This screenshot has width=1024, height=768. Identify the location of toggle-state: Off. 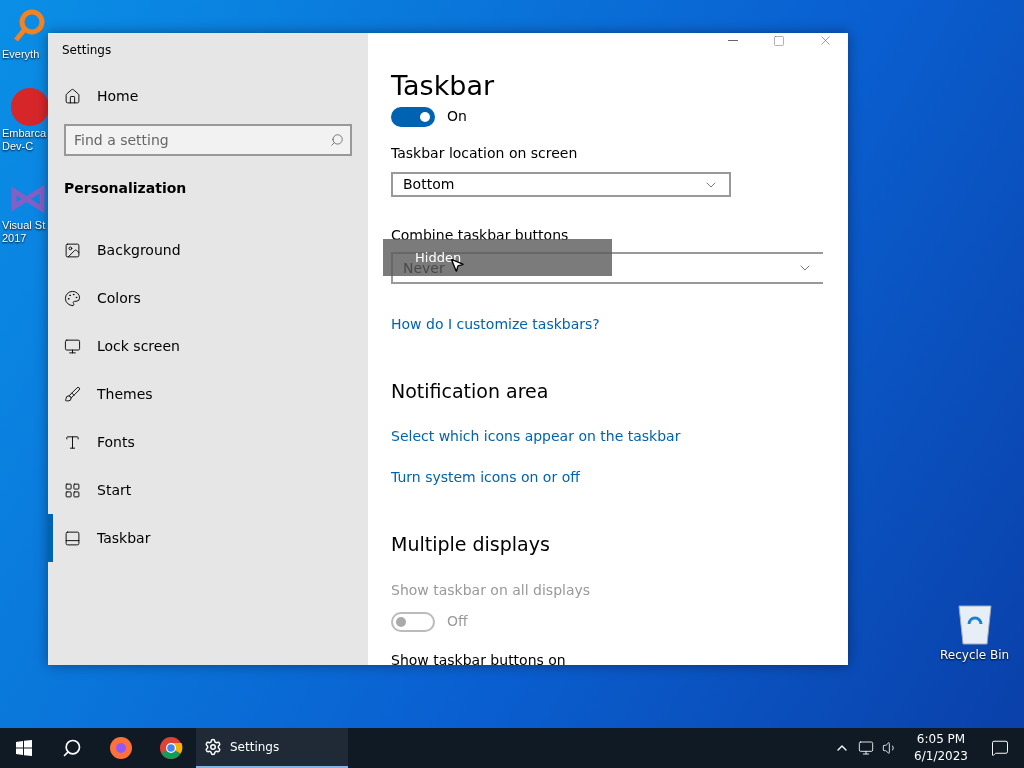
(457, 621).